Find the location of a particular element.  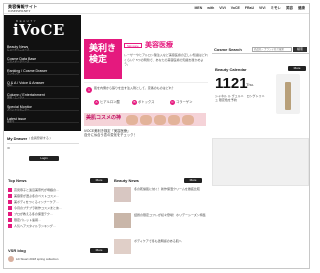

top-news-more-button: More is located at coordinates (99, 180).